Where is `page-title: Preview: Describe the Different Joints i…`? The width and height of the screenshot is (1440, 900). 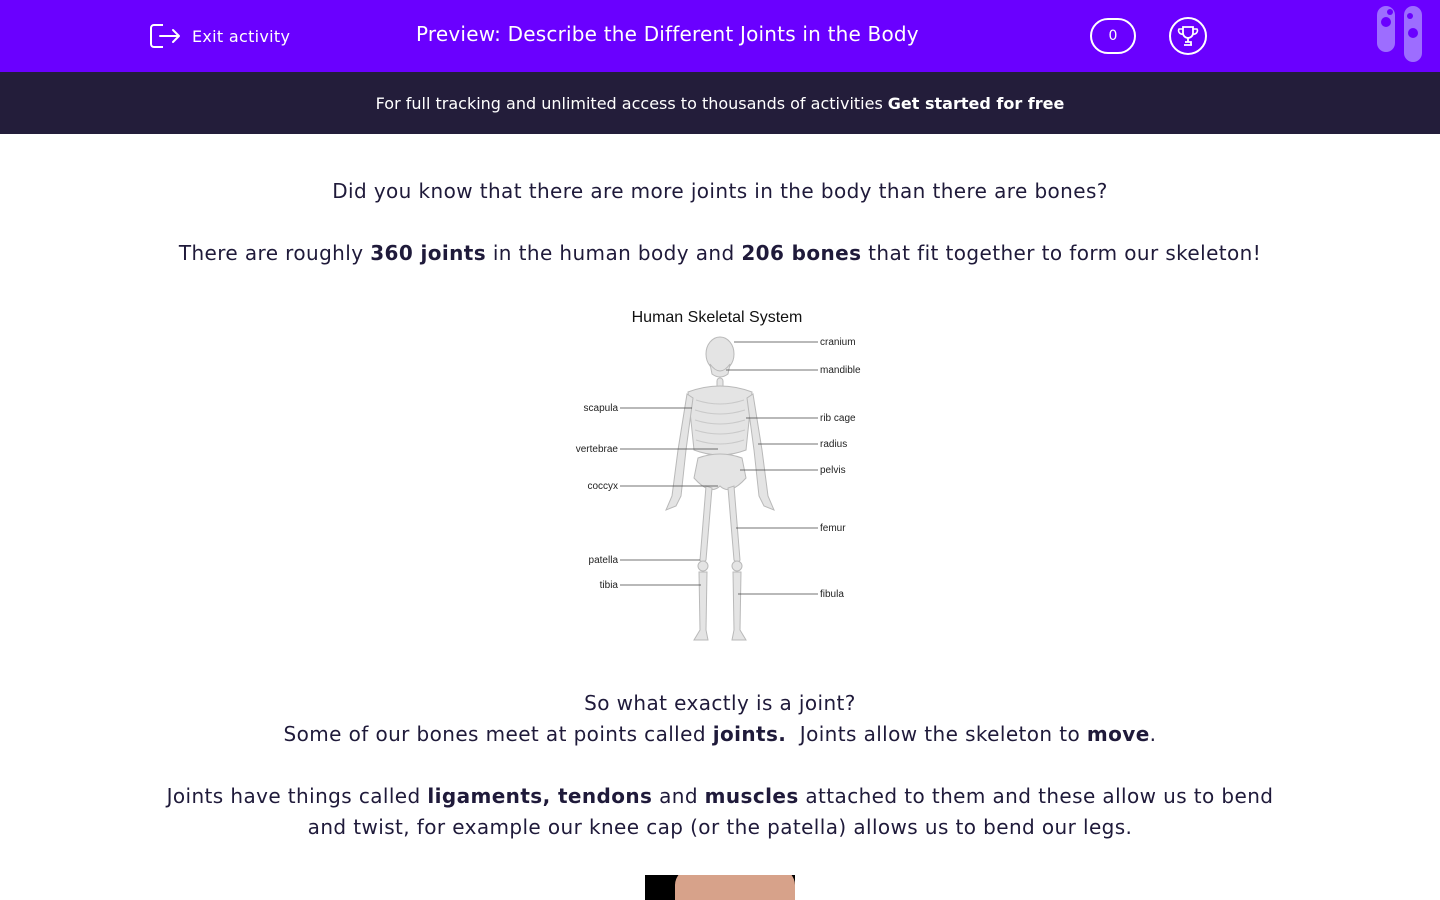 page-title: Preview: Describe the Different Joints i… is located at coordinates (667, 34).